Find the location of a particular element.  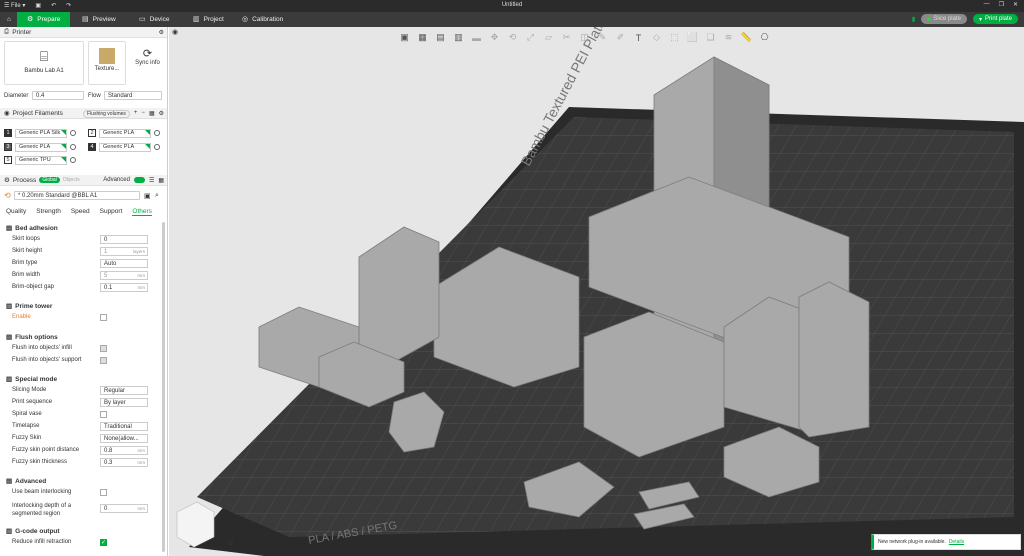

camera-icon: ◉ is located at coordinates (175, 32).